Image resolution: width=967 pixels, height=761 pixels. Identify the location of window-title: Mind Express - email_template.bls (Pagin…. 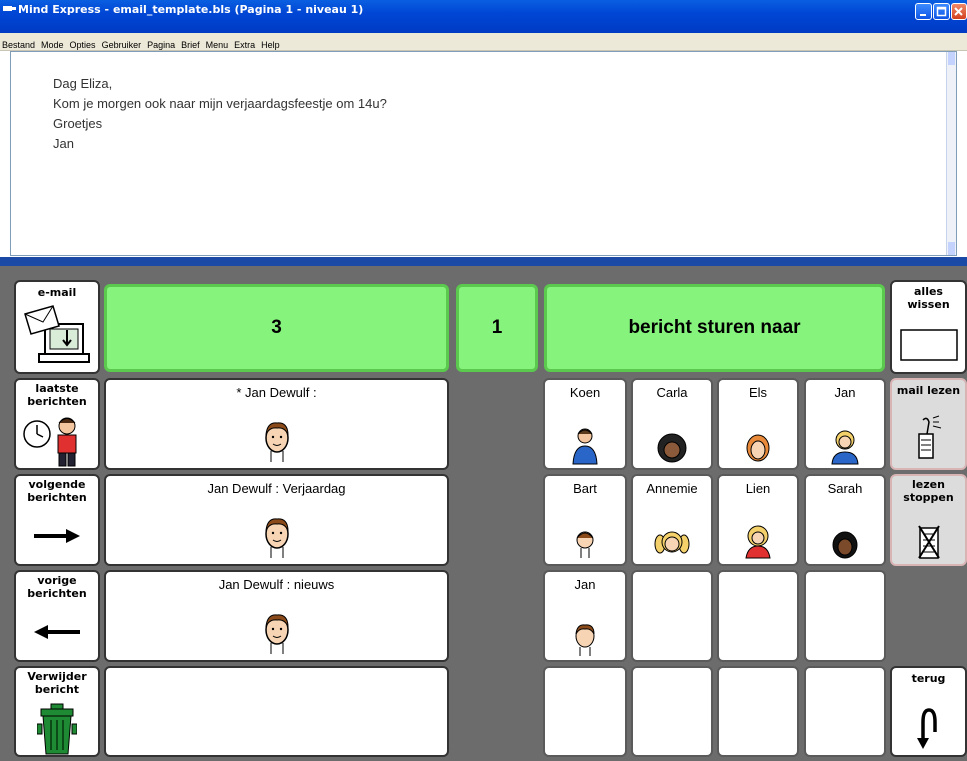
(191, 9).